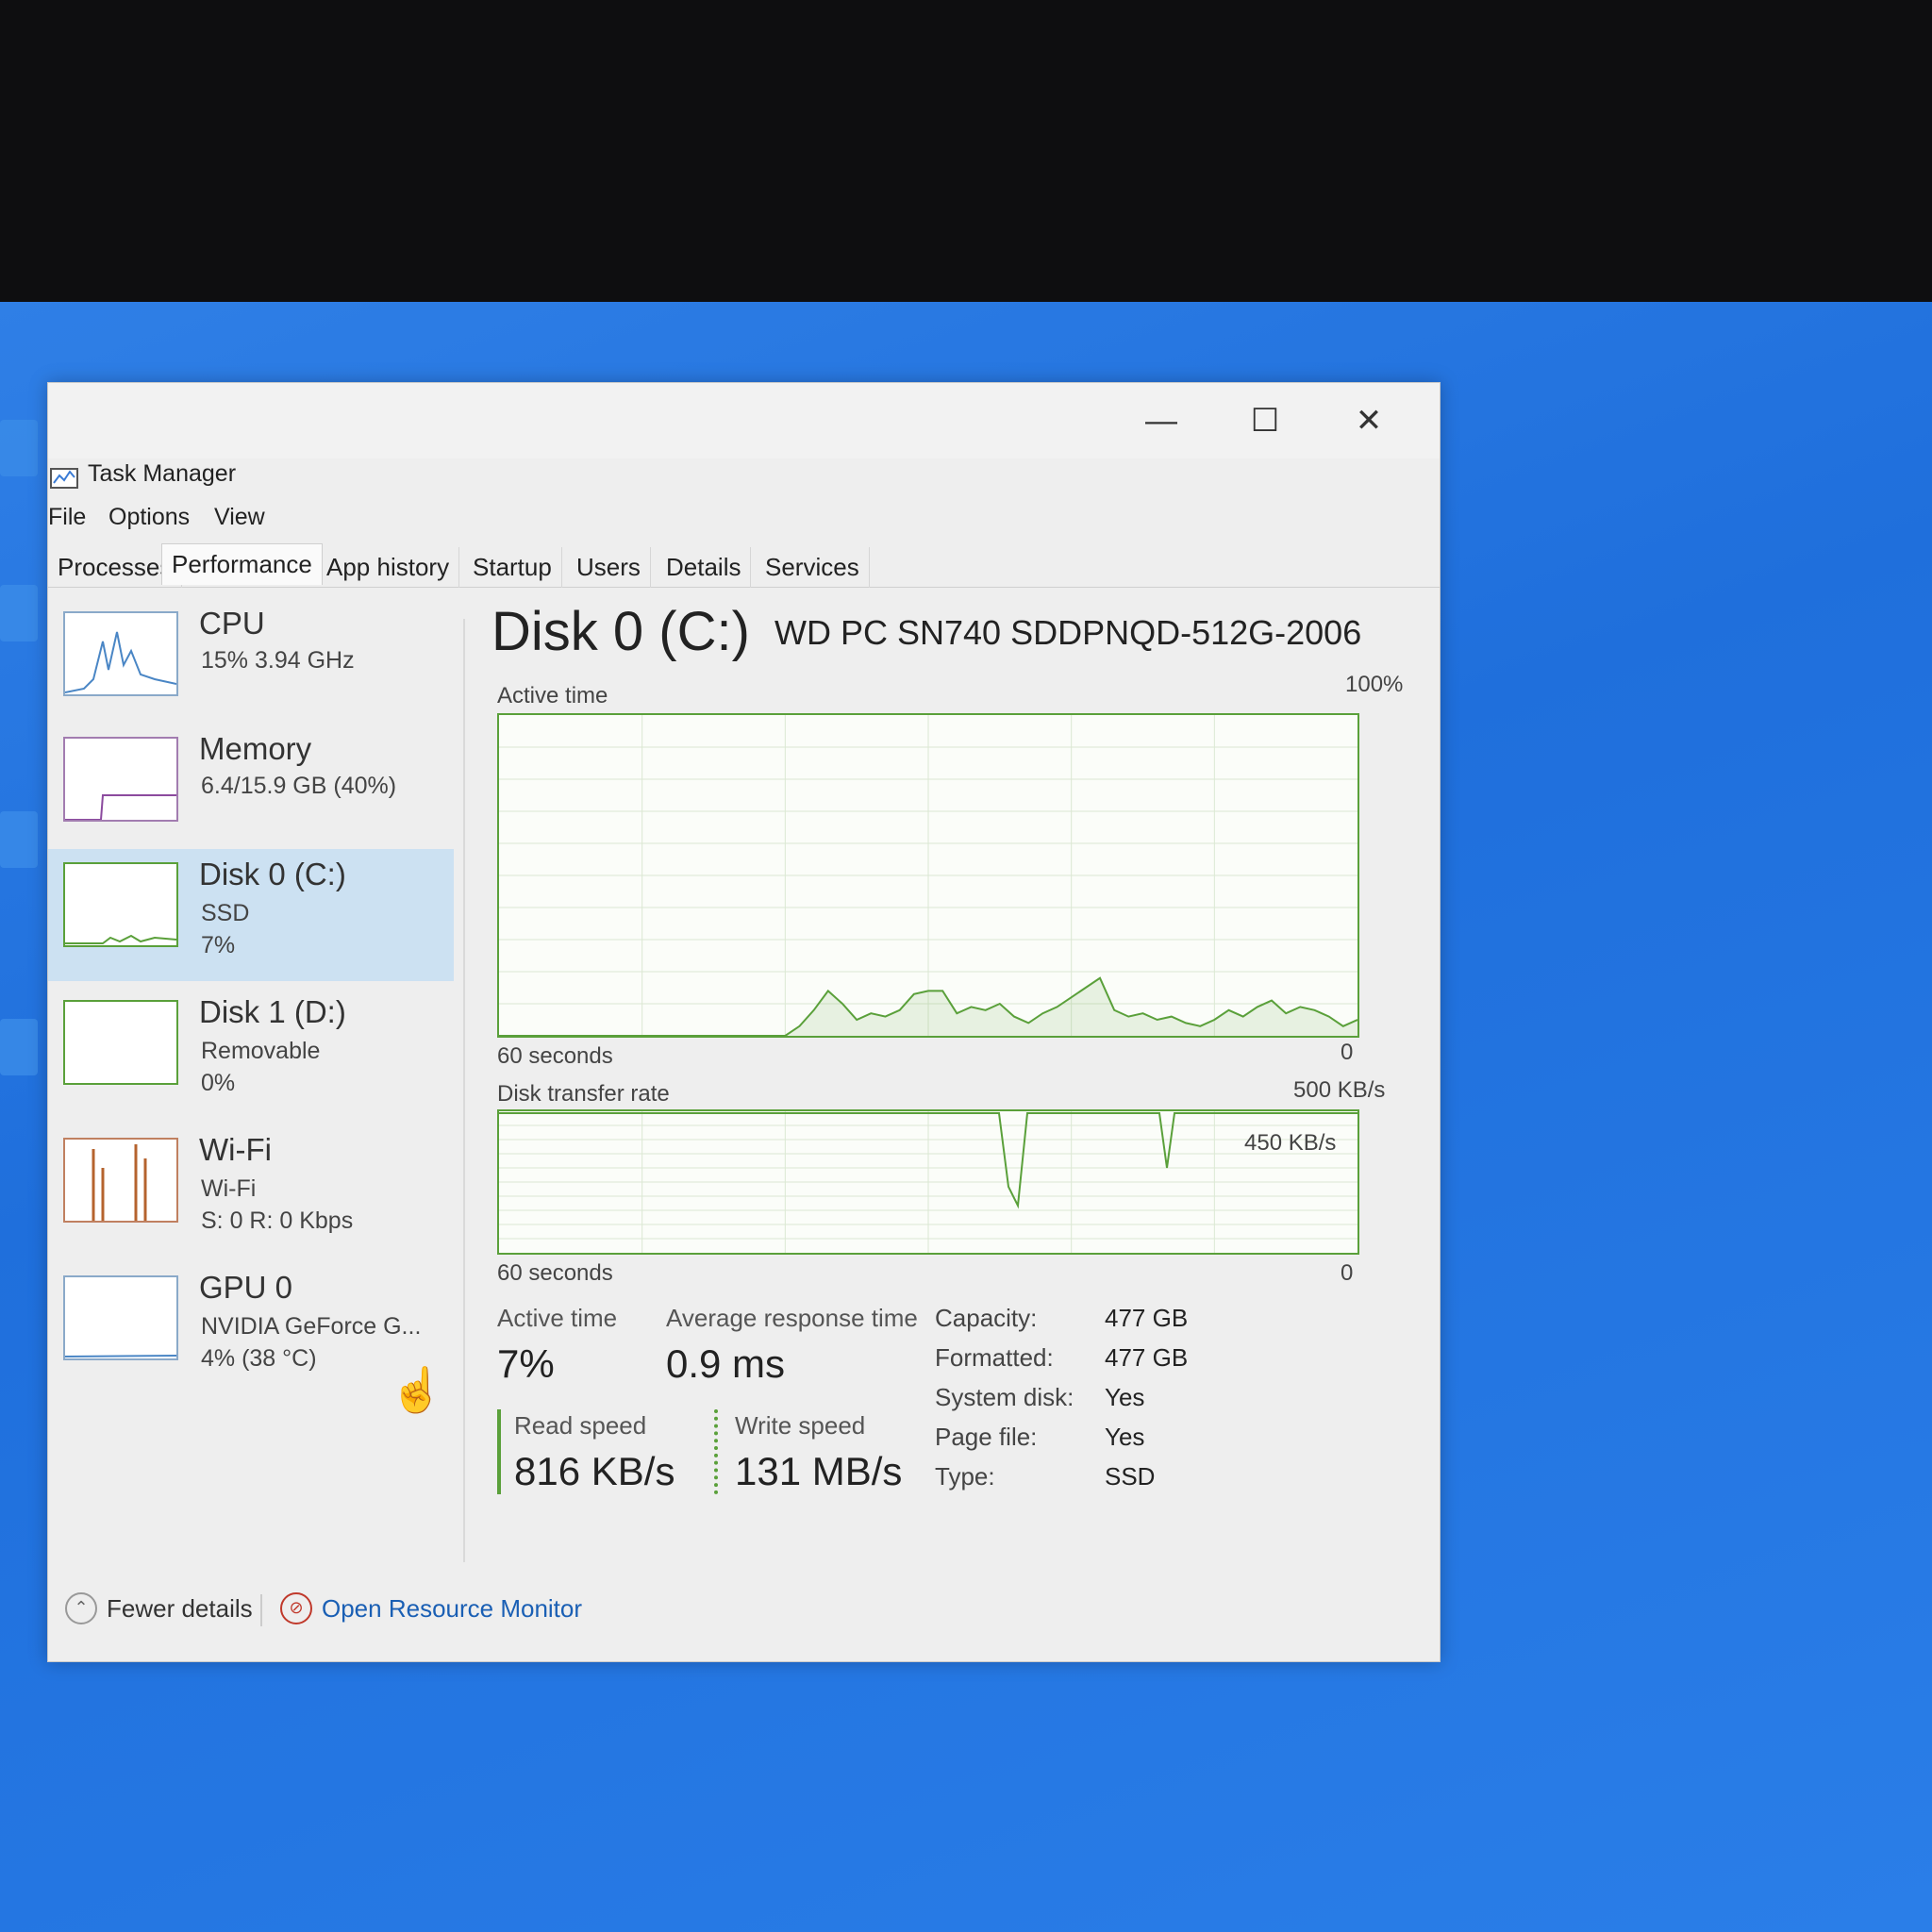 This screenshot has height=1932, width=1932. What do you see at coordinates (452, 1609) in the screenshot?
I see `open-resource-monitor-link: Open Resource Monitor` at bounding box center [452, 1609].